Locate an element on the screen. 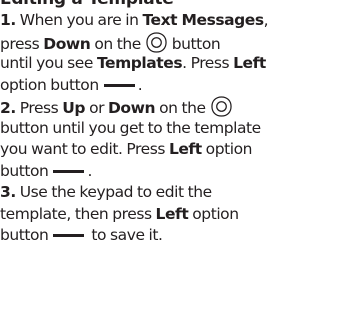  step-line: 2. Press Up or Down on the is located at coordinates (170, 107).